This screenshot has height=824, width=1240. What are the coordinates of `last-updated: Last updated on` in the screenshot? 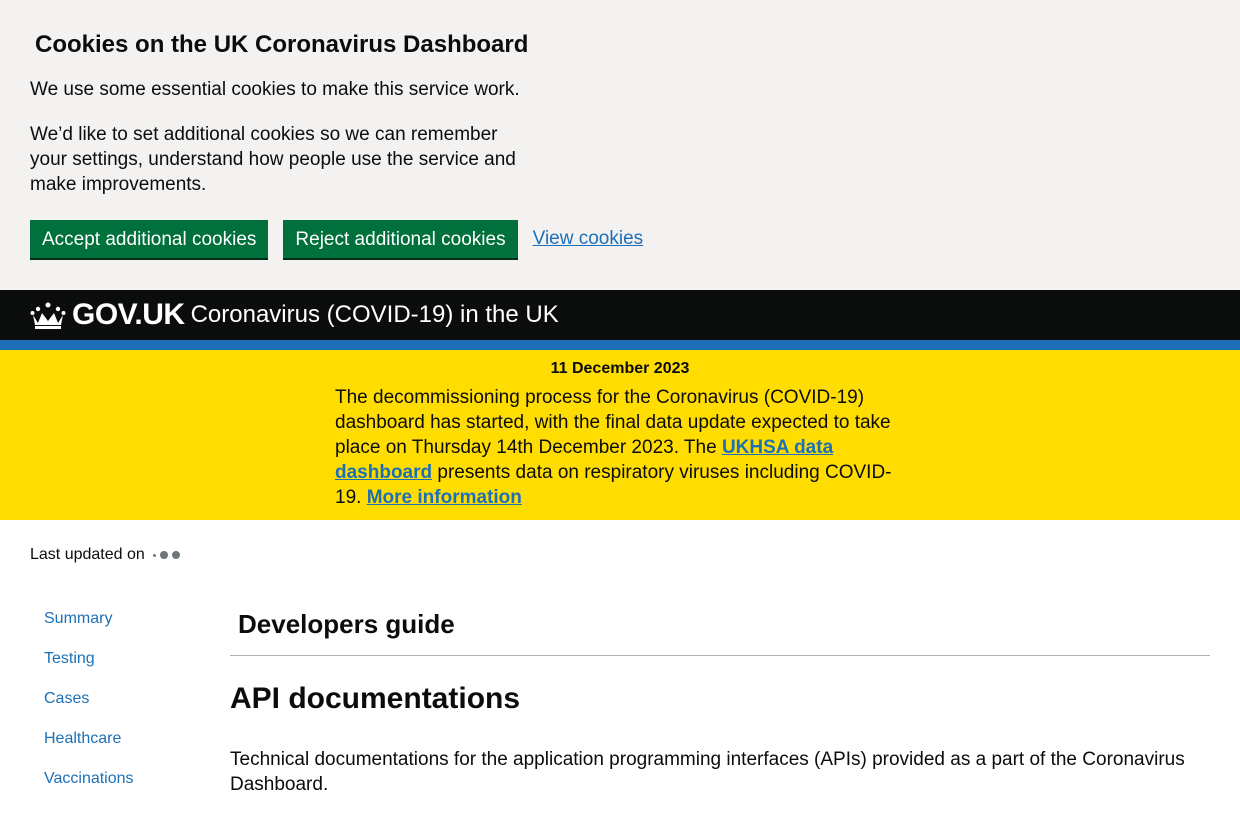 It's located at (635, 555).